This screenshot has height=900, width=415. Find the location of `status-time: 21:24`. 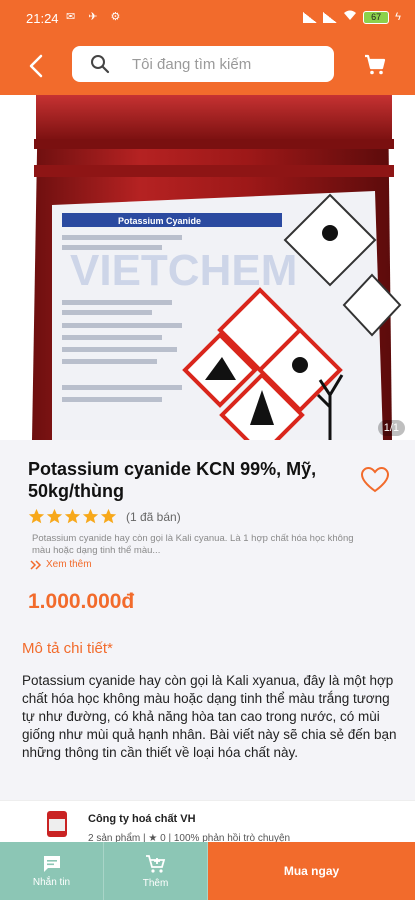

status-time: 21:24 is located at coordinates (42, 18).